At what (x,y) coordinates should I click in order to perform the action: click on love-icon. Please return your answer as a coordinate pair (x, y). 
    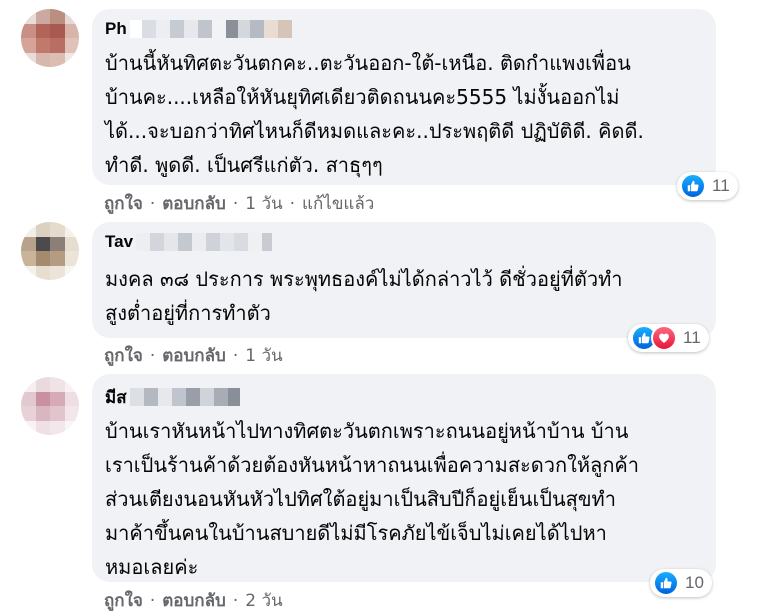
    Looking at the image, I should click on (664, 338).